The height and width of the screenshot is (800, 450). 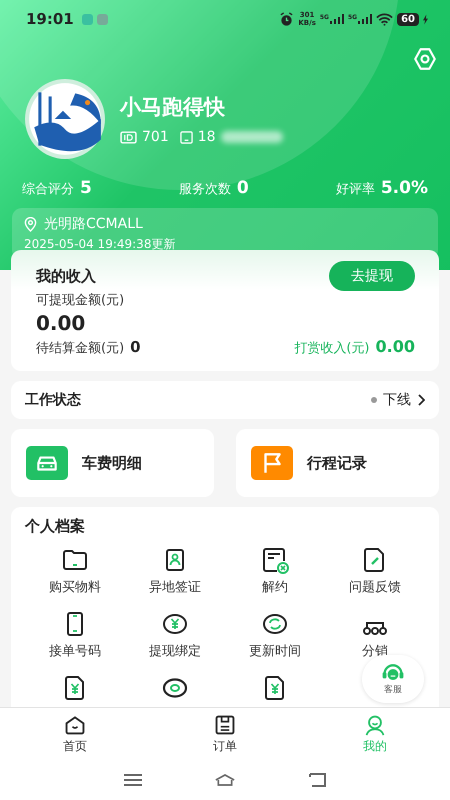 I want to click on menu-icon, so click(x=133, y=779).